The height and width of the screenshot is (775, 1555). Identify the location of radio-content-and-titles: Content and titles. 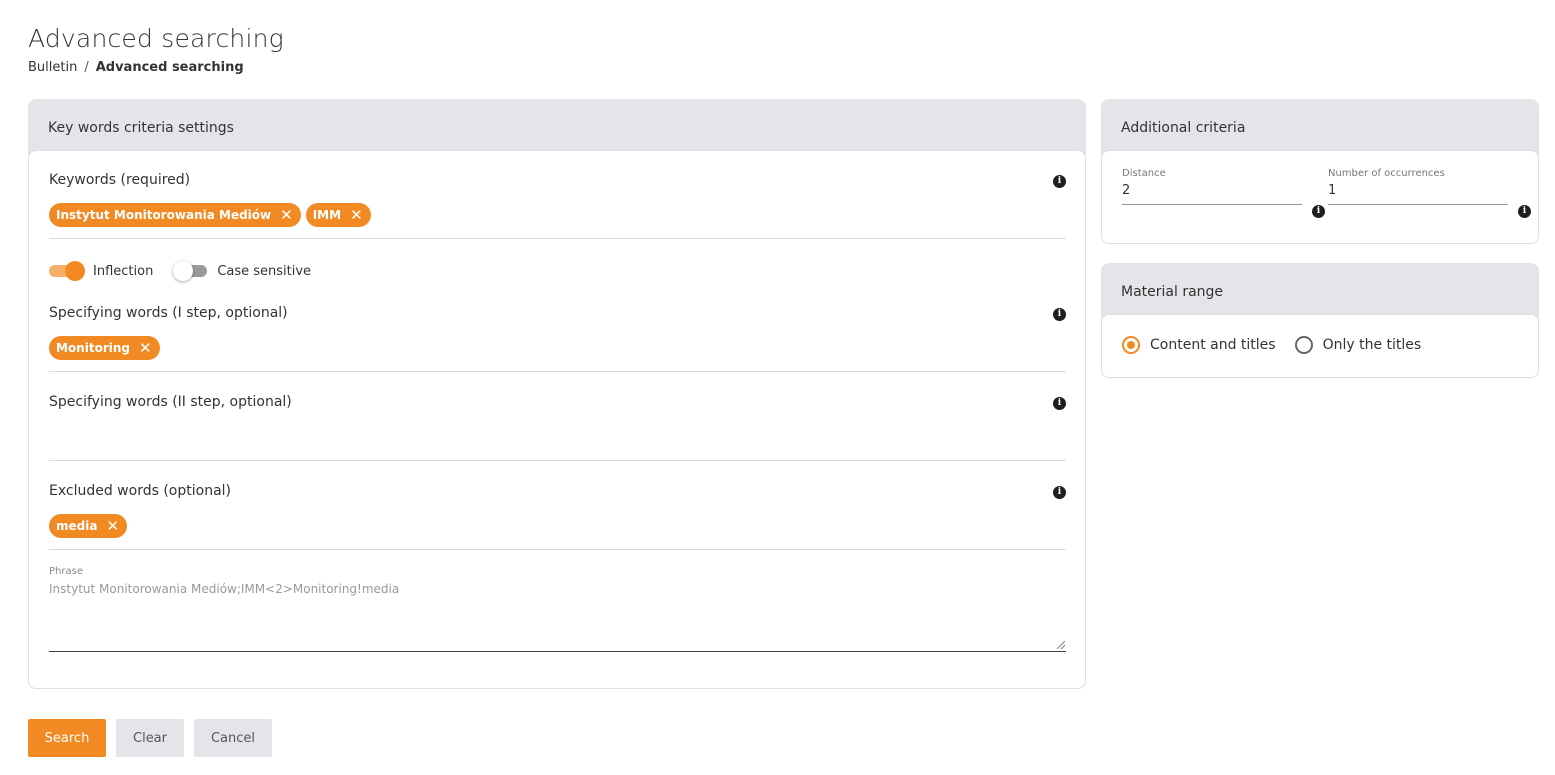
(1199, 345).